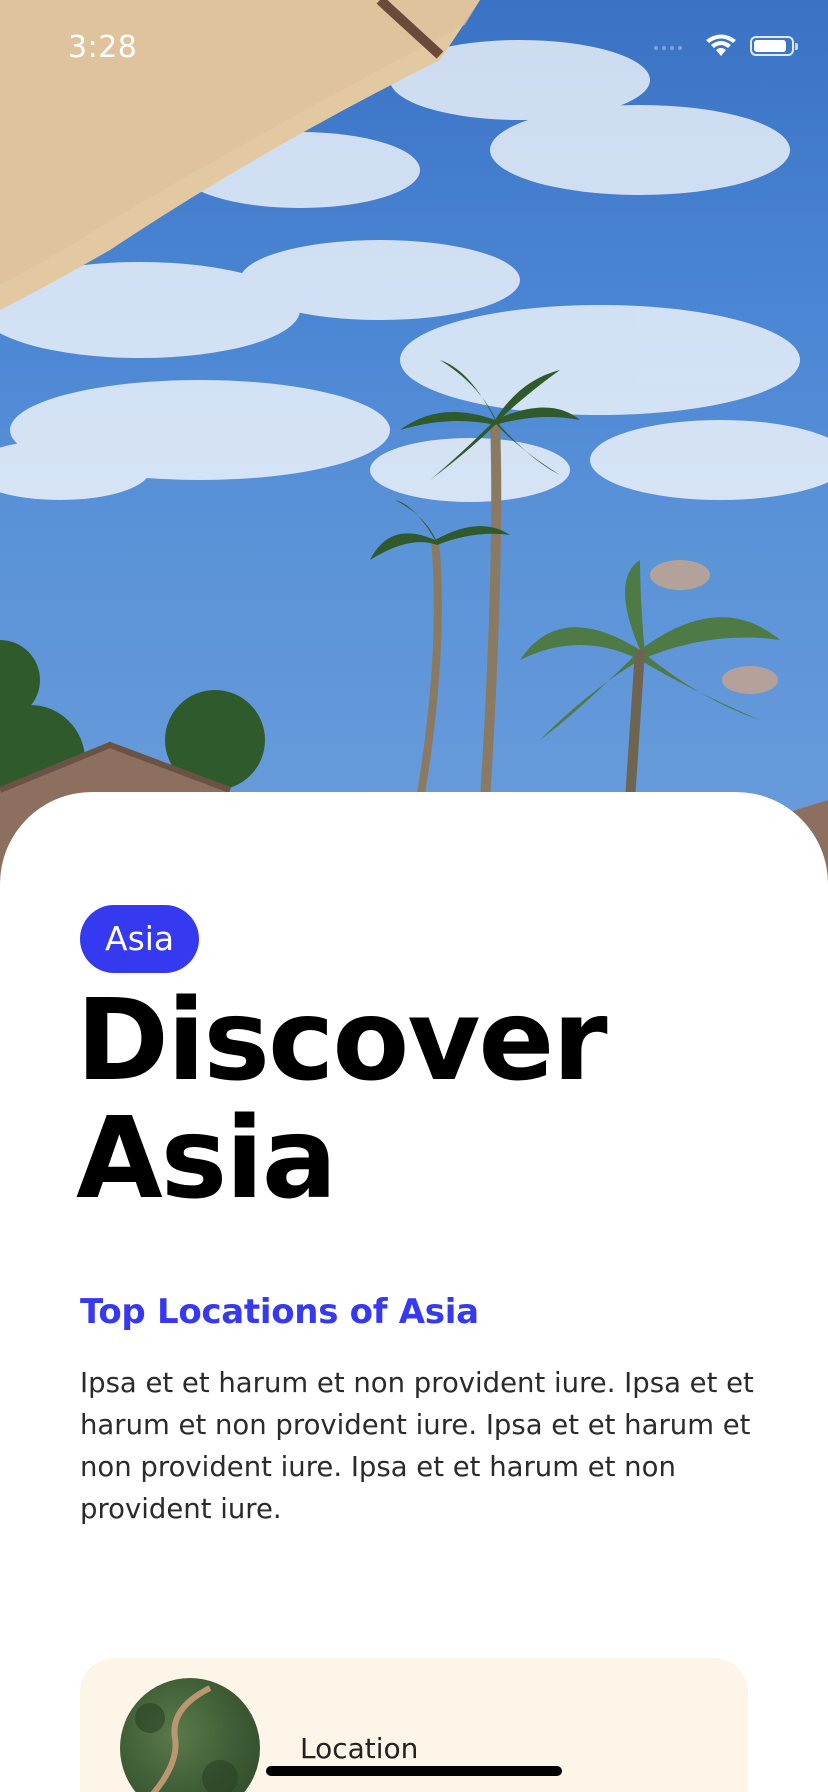 This screenshot has width=828, height=1792. I want to click on title-line-2: Asia, so click(206, 1159).